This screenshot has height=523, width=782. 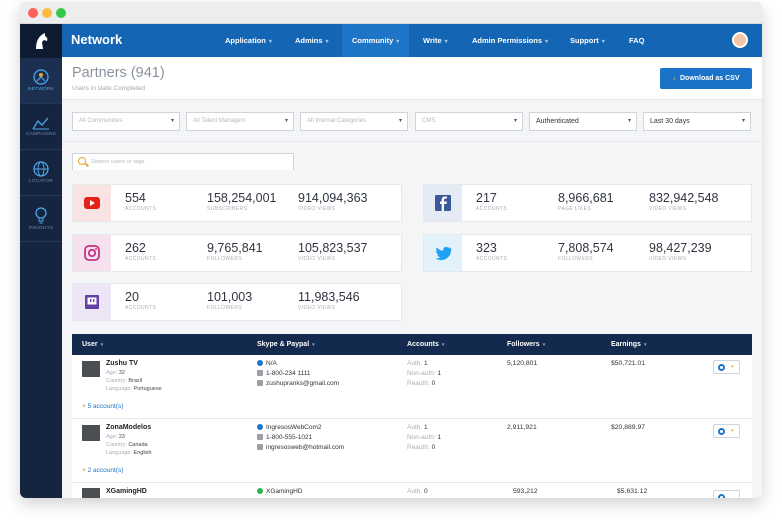 I want to click on stat-value: 7,808,574, so click(x=586, y=248).